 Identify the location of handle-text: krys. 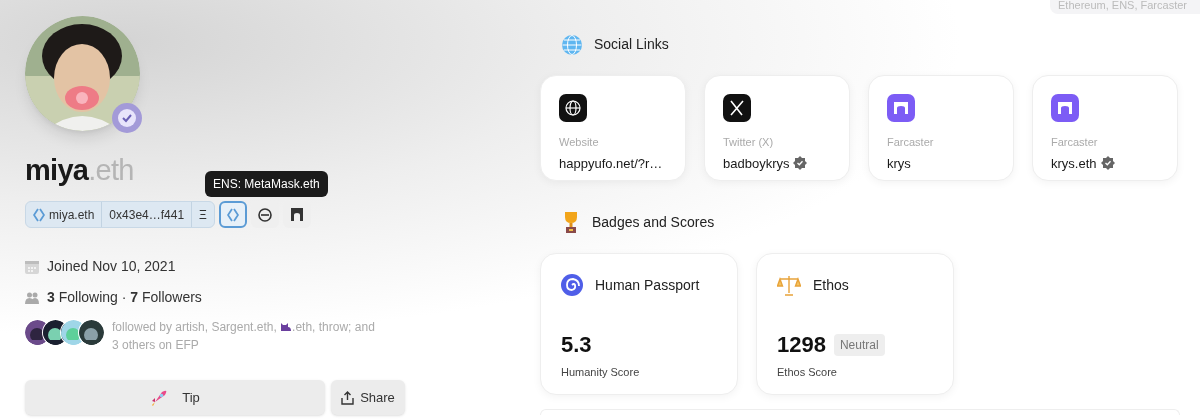
(899, 163).